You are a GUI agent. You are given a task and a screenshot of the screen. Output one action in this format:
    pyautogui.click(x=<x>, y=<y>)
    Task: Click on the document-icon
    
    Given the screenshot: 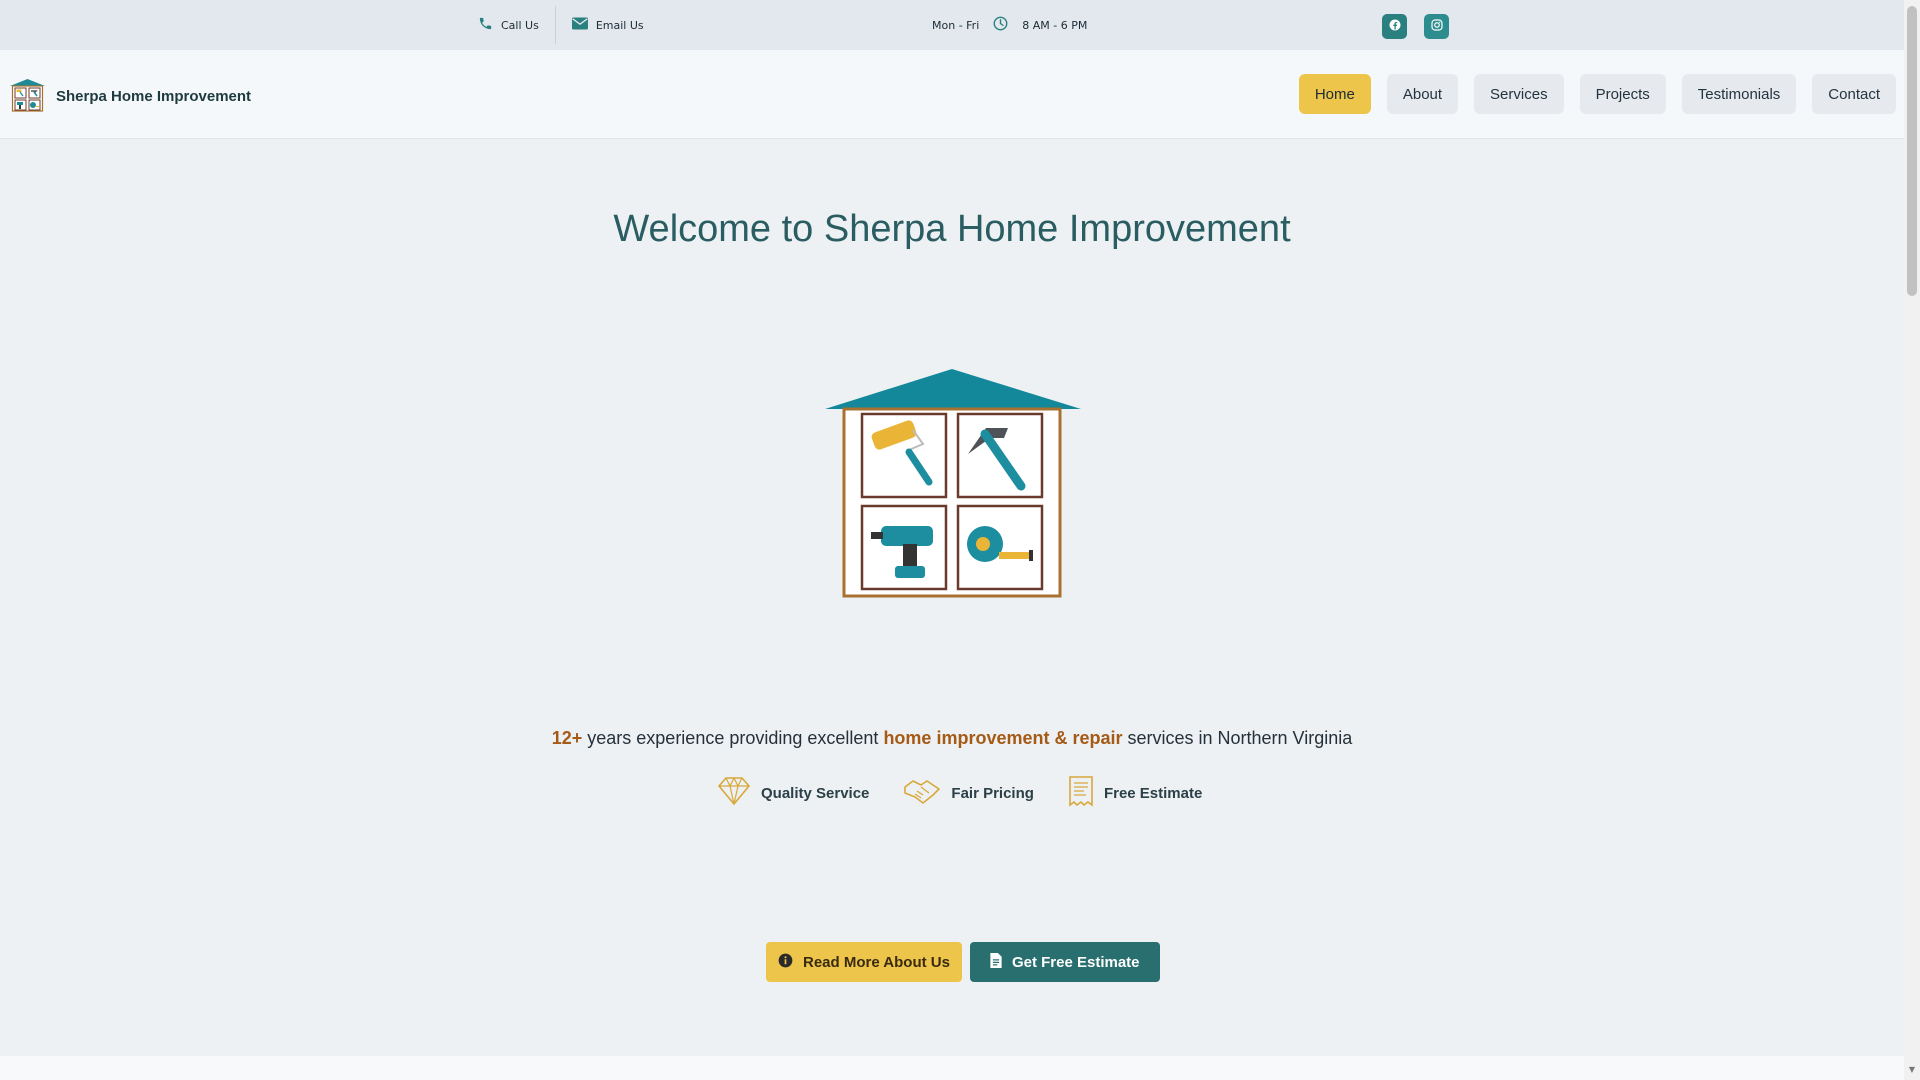 What is the action you would take?
    pyautogui.click(x=996, y=962)
    